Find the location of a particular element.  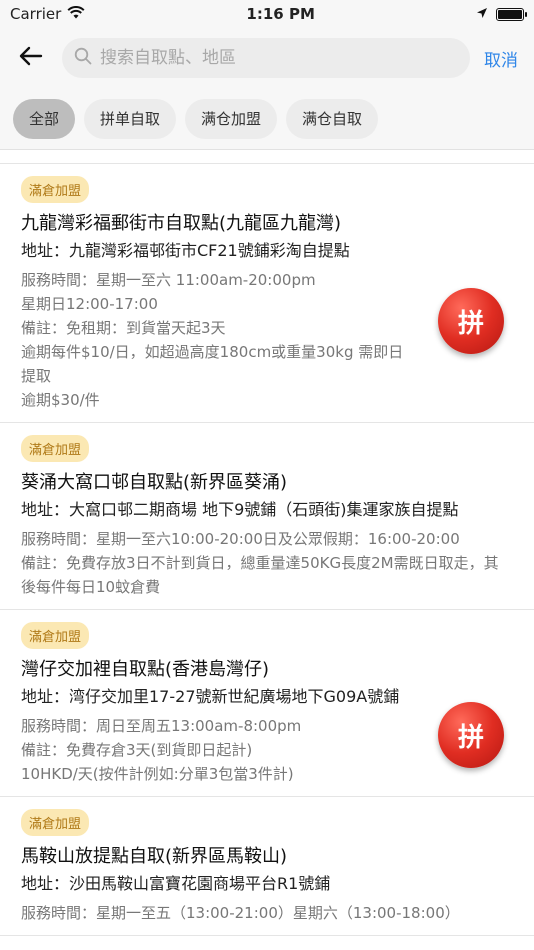

pickup-point-title: 葵涌大窩口邨自取點(新界區葵涌) is located at coordinates (154, 482).